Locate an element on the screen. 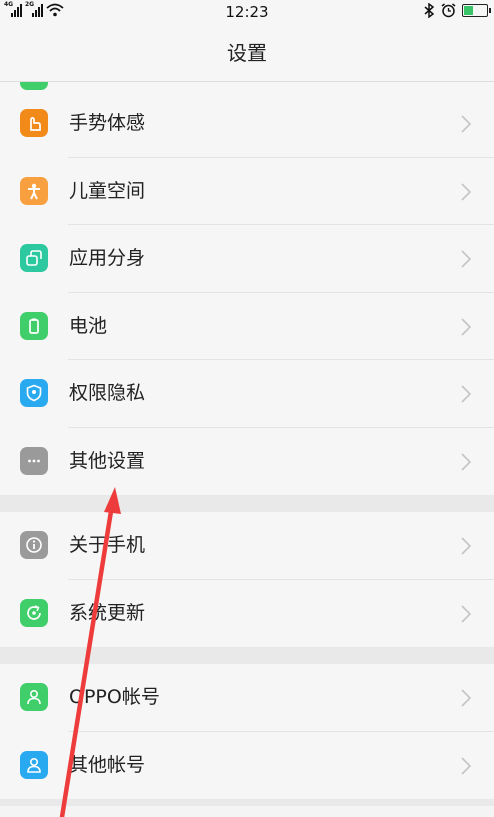 The height and width of the screenshot is (817, 494). settings-row-label: 其他帐号 is located at coordinates (107, 764).